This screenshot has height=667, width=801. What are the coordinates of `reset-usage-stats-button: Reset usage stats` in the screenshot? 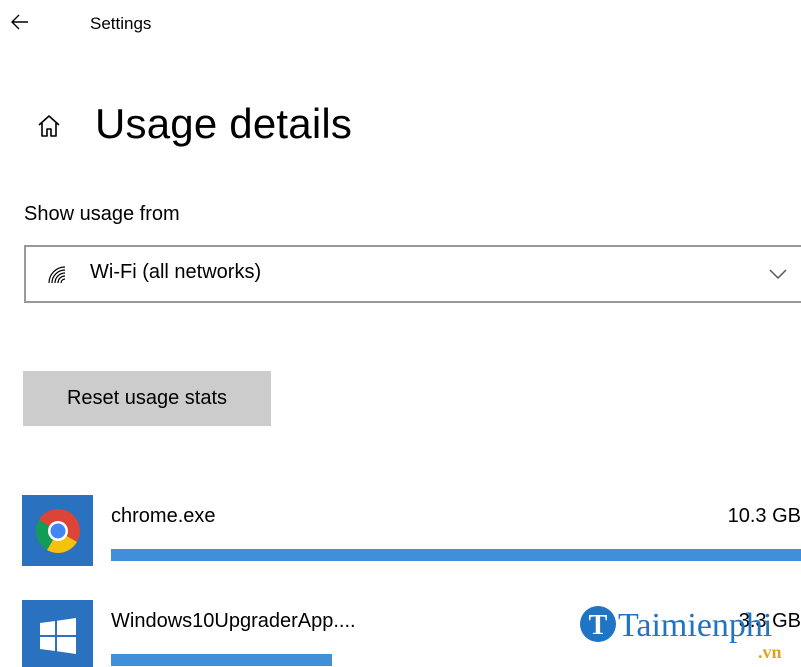 It's located at (147, 398).